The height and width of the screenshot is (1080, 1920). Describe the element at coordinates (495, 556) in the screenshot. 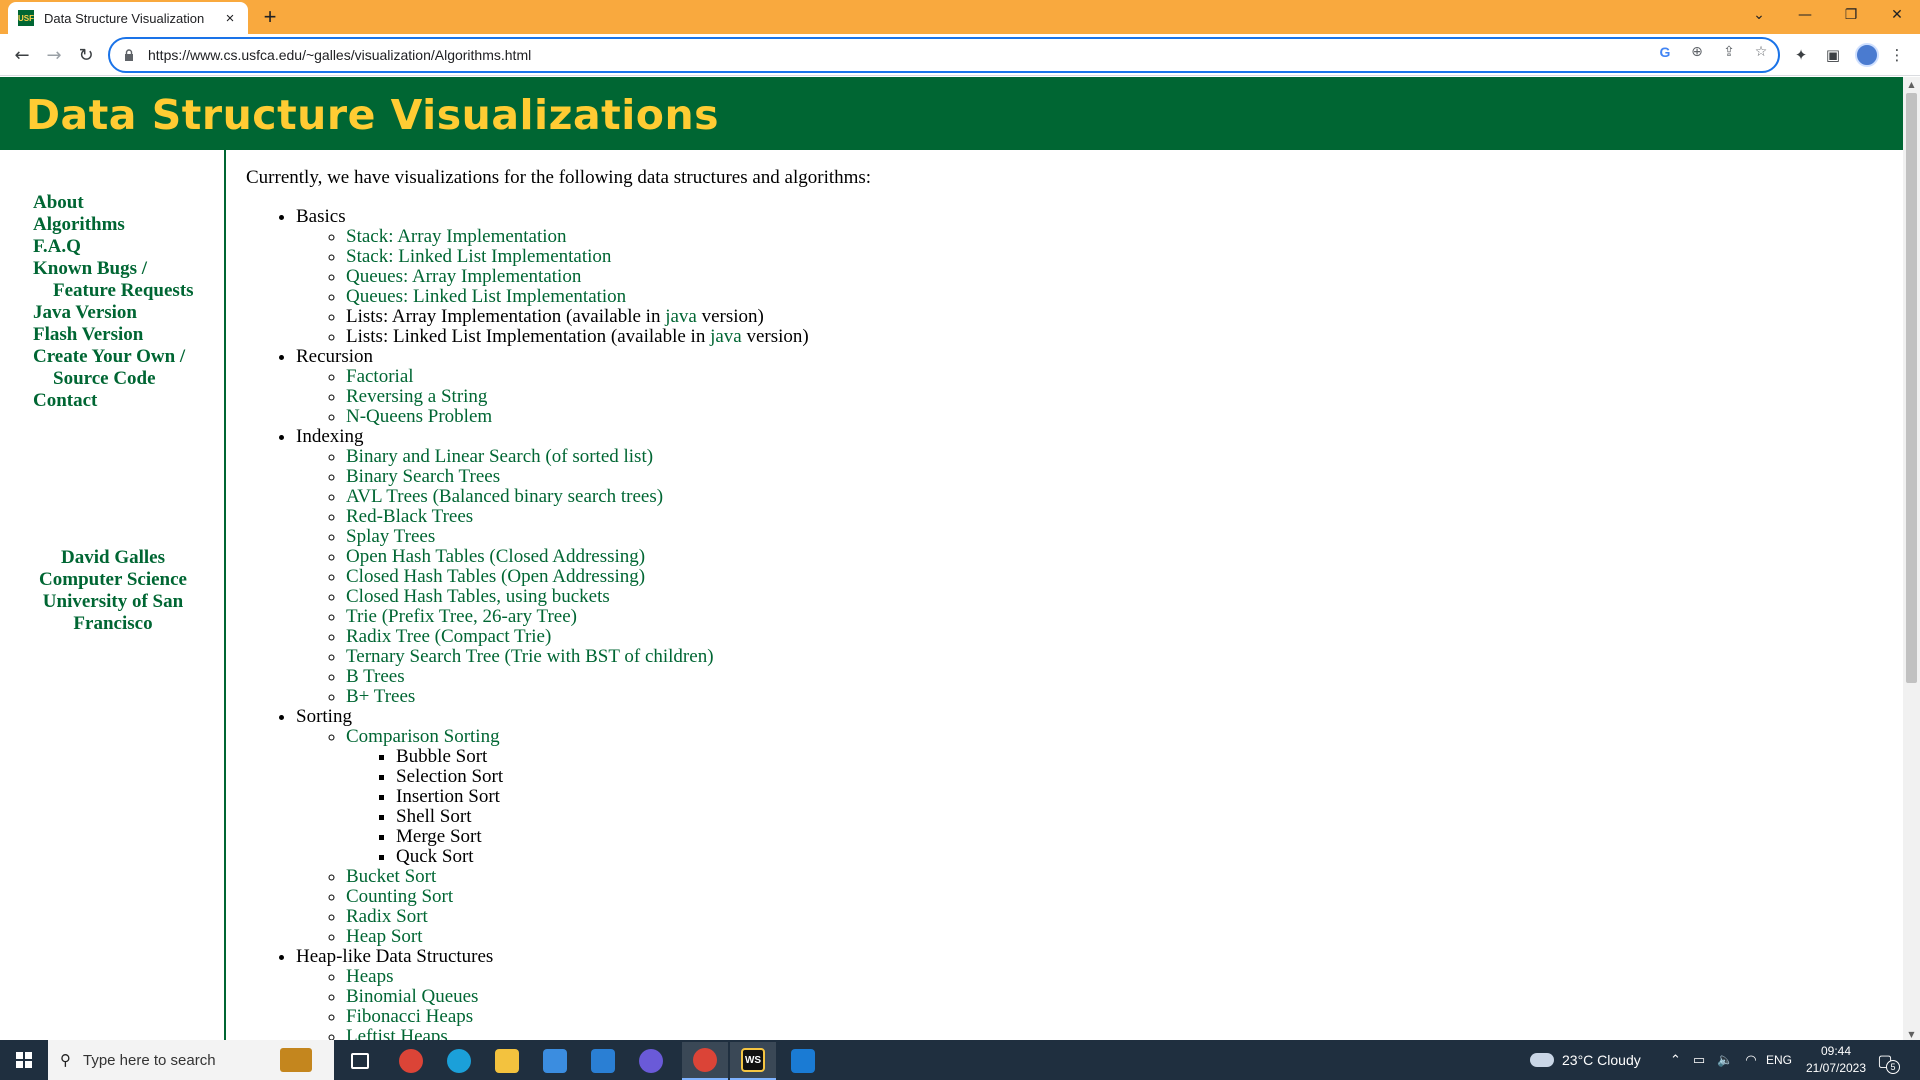

I see `algorithm-link: Open Hash Tables (Closed Addressing)` at that location.